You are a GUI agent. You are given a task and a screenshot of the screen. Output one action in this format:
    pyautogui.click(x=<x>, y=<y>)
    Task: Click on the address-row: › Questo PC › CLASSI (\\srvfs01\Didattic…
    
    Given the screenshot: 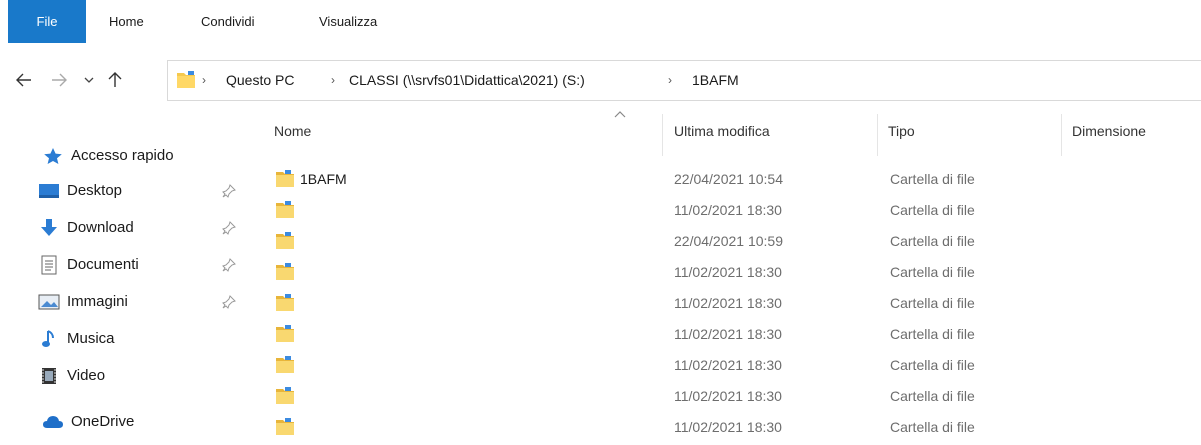 What is the action you would take?
    pyautogui.click(x=600, y=80)
    